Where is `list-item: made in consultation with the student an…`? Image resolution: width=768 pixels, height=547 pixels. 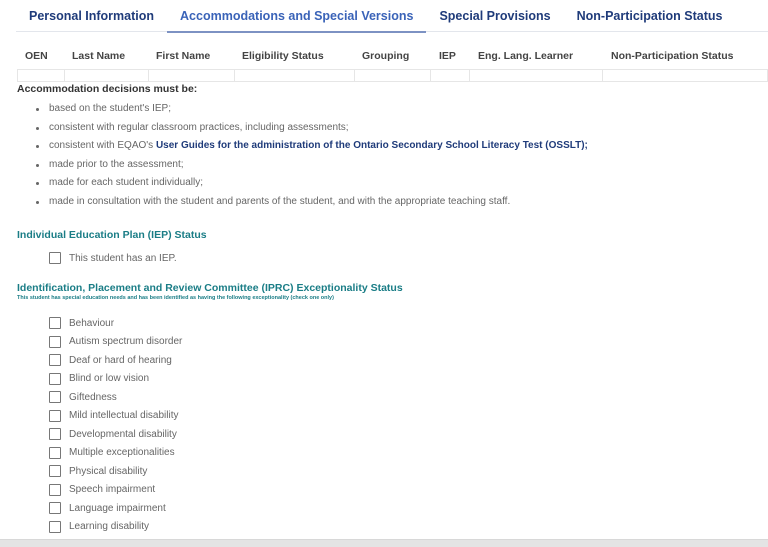 list-item: made in consultation with the student an… is located at coordinates (311, 202).